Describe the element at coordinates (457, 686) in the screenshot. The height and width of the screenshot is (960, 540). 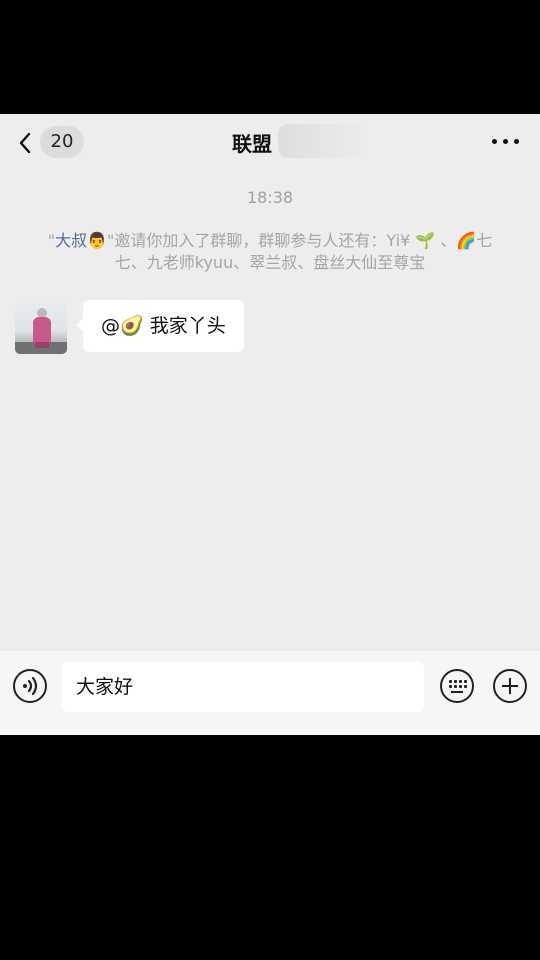
I see `emoji-keyboard-button` at that location.